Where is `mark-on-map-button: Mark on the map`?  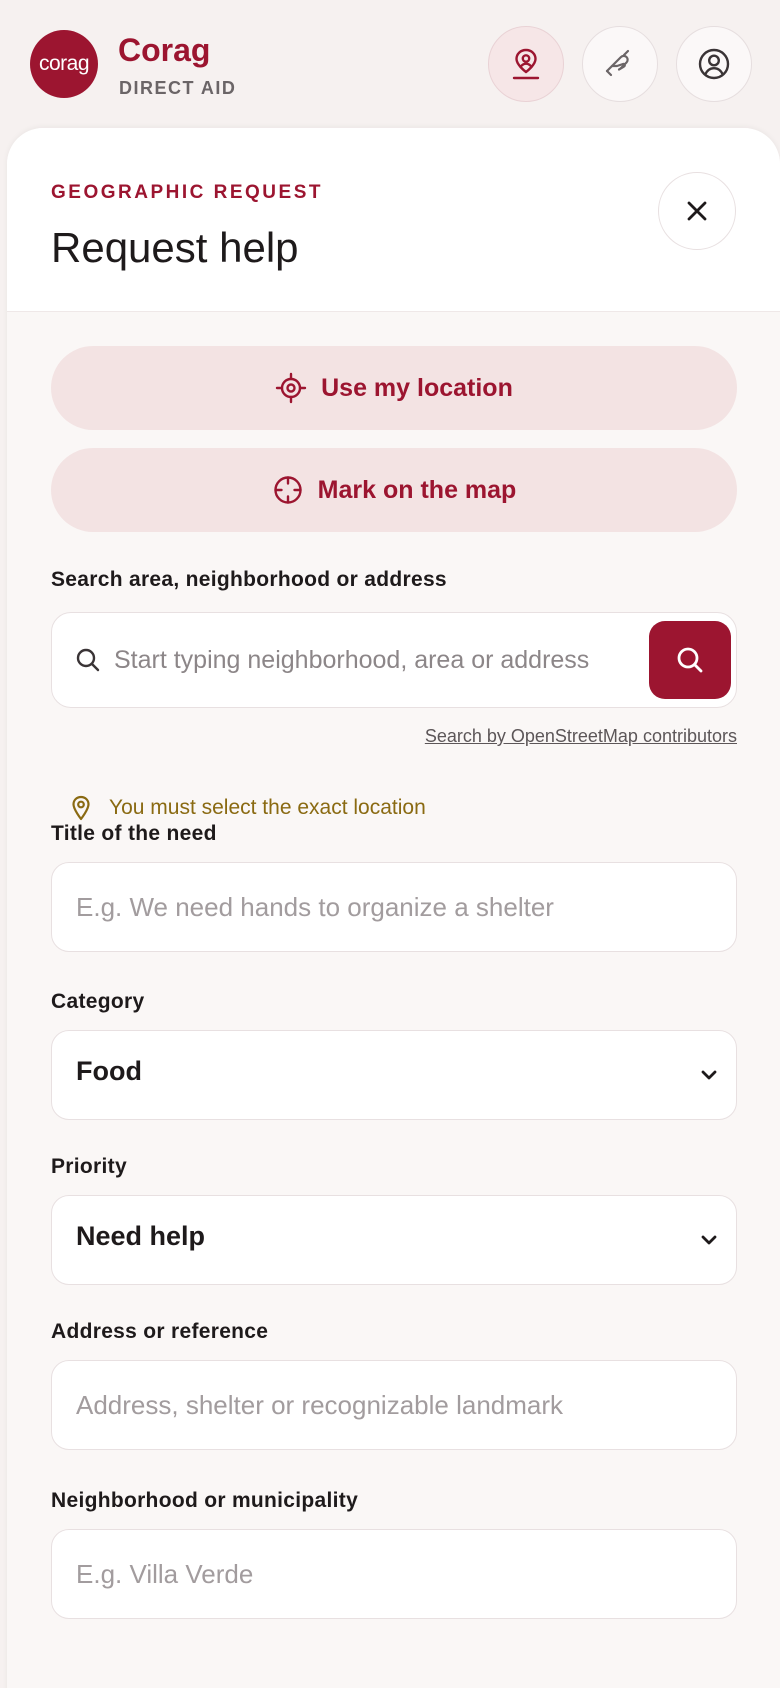
mark-on-map-button: Mark on the map is located at coordinates (394, 490).